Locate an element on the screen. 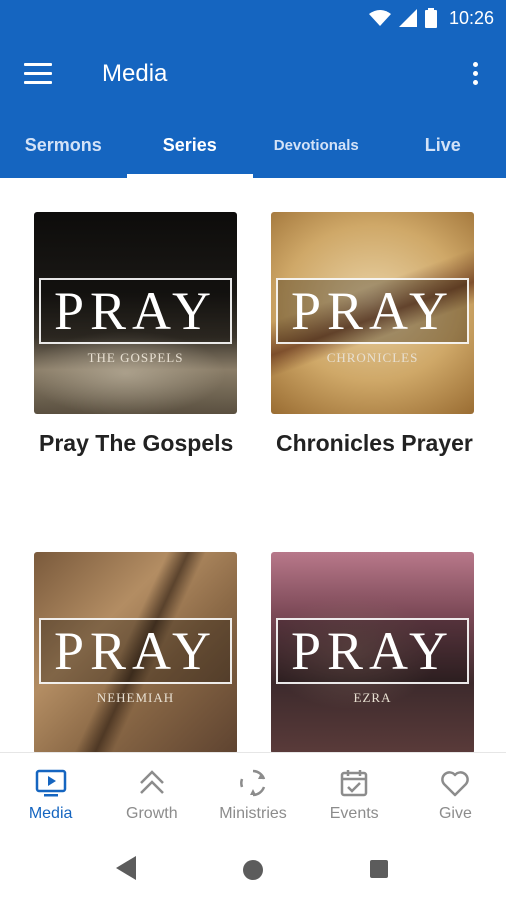 Image resolution: width=506 pixels, height=900 pixels. artwork-subtitle: THE GOSPELS is located at coordinates (135, 357).